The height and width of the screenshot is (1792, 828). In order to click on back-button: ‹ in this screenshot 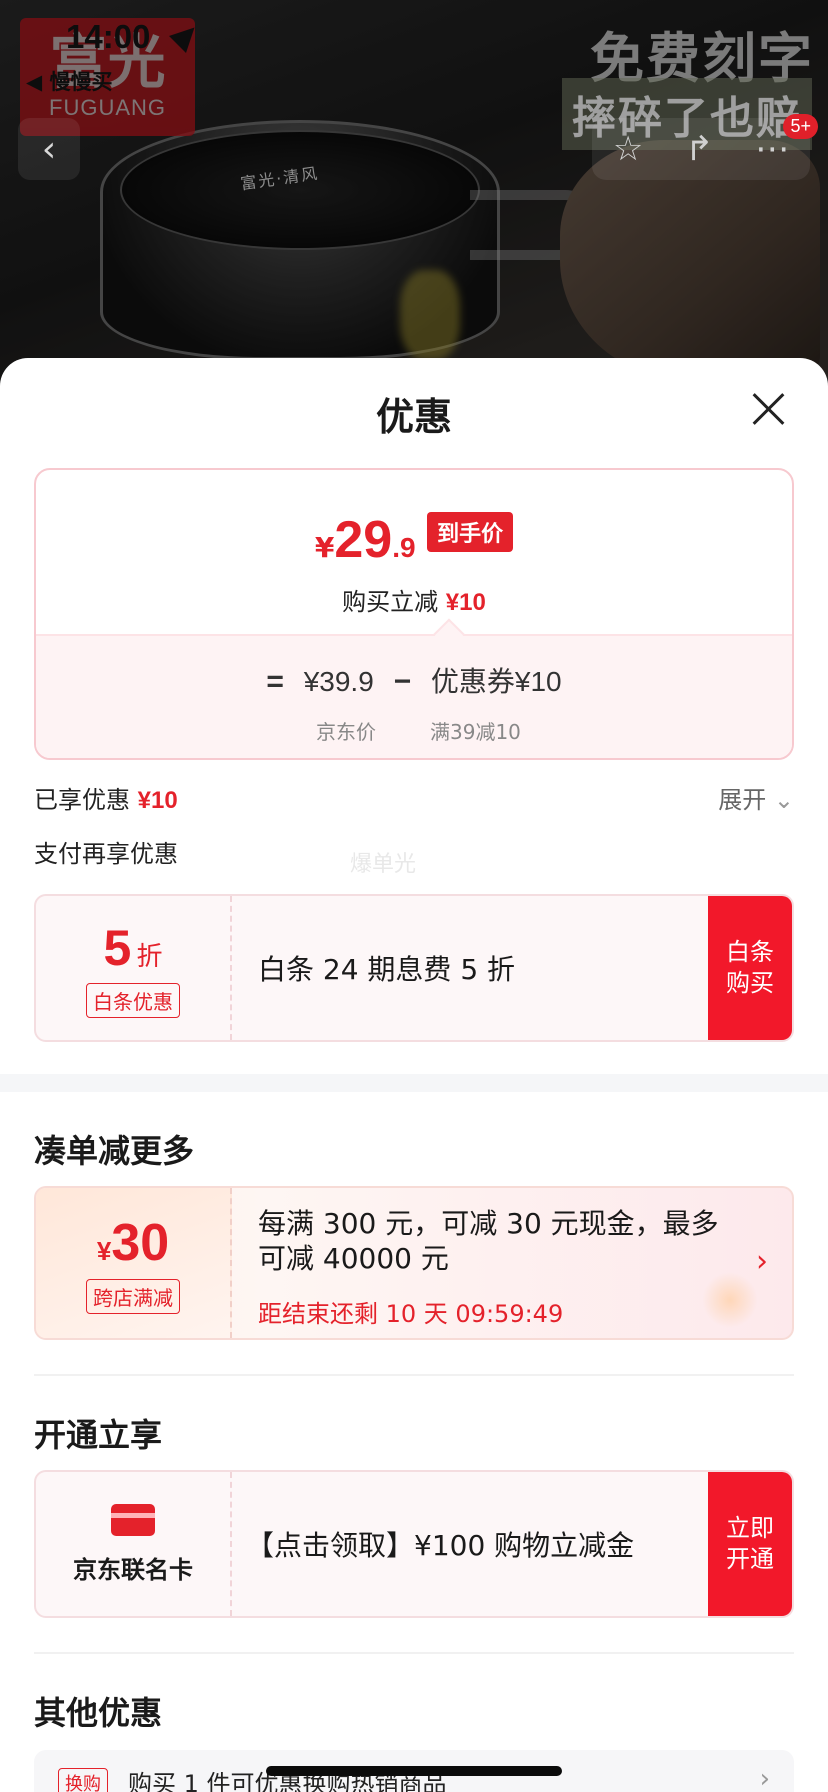, I will do `click(49, 149)`.